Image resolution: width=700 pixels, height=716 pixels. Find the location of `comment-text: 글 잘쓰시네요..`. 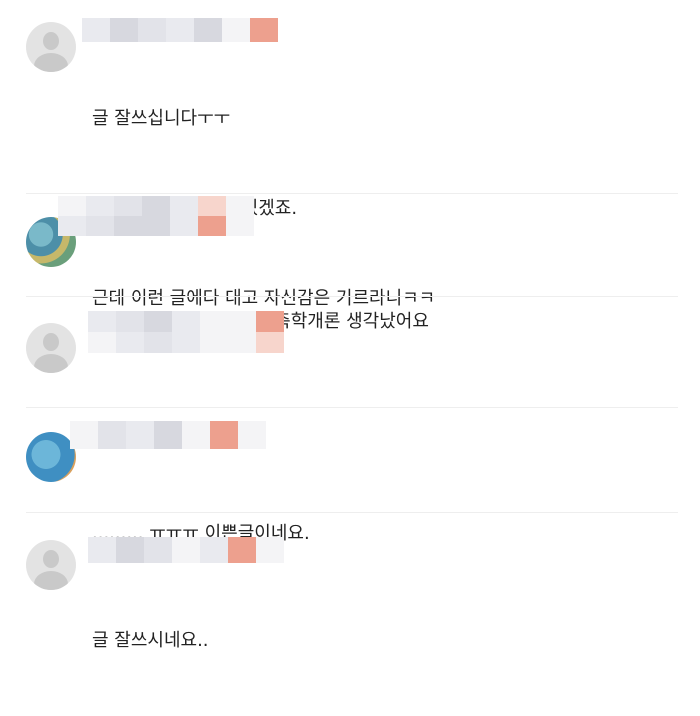

comment-text: 글 잘쓰시네요.. is located at coordinates (150, 641).